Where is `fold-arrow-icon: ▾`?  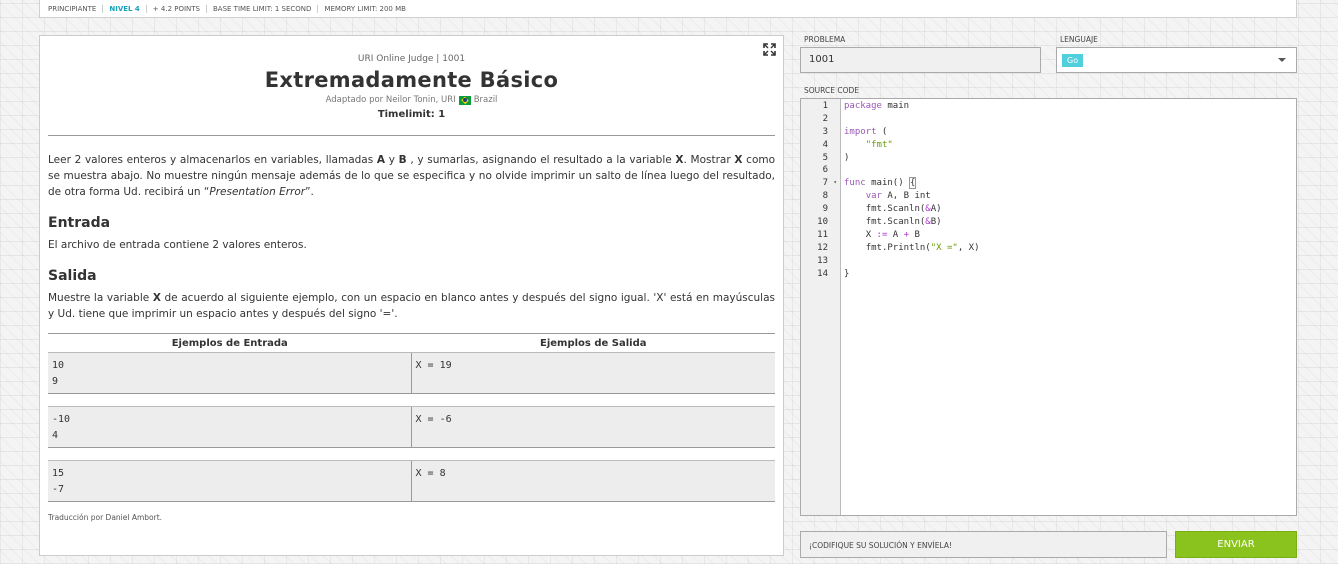
fold-arrow-icon: ▾ is located at coordinates (835, 183).